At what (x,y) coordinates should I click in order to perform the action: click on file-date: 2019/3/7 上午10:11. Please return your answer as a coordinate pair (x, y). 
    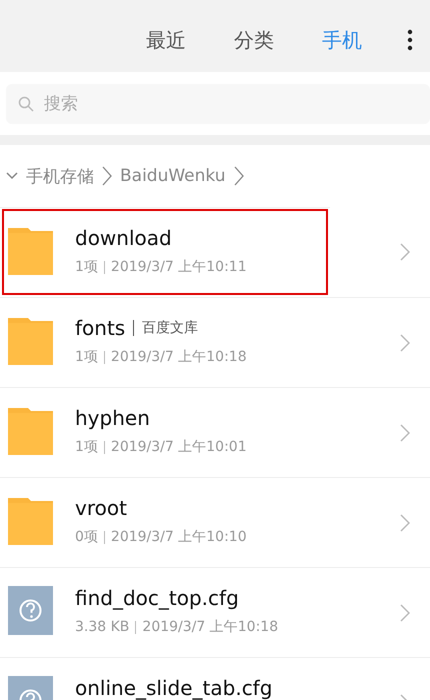
    Looking at the image, I should click on (178, 267).